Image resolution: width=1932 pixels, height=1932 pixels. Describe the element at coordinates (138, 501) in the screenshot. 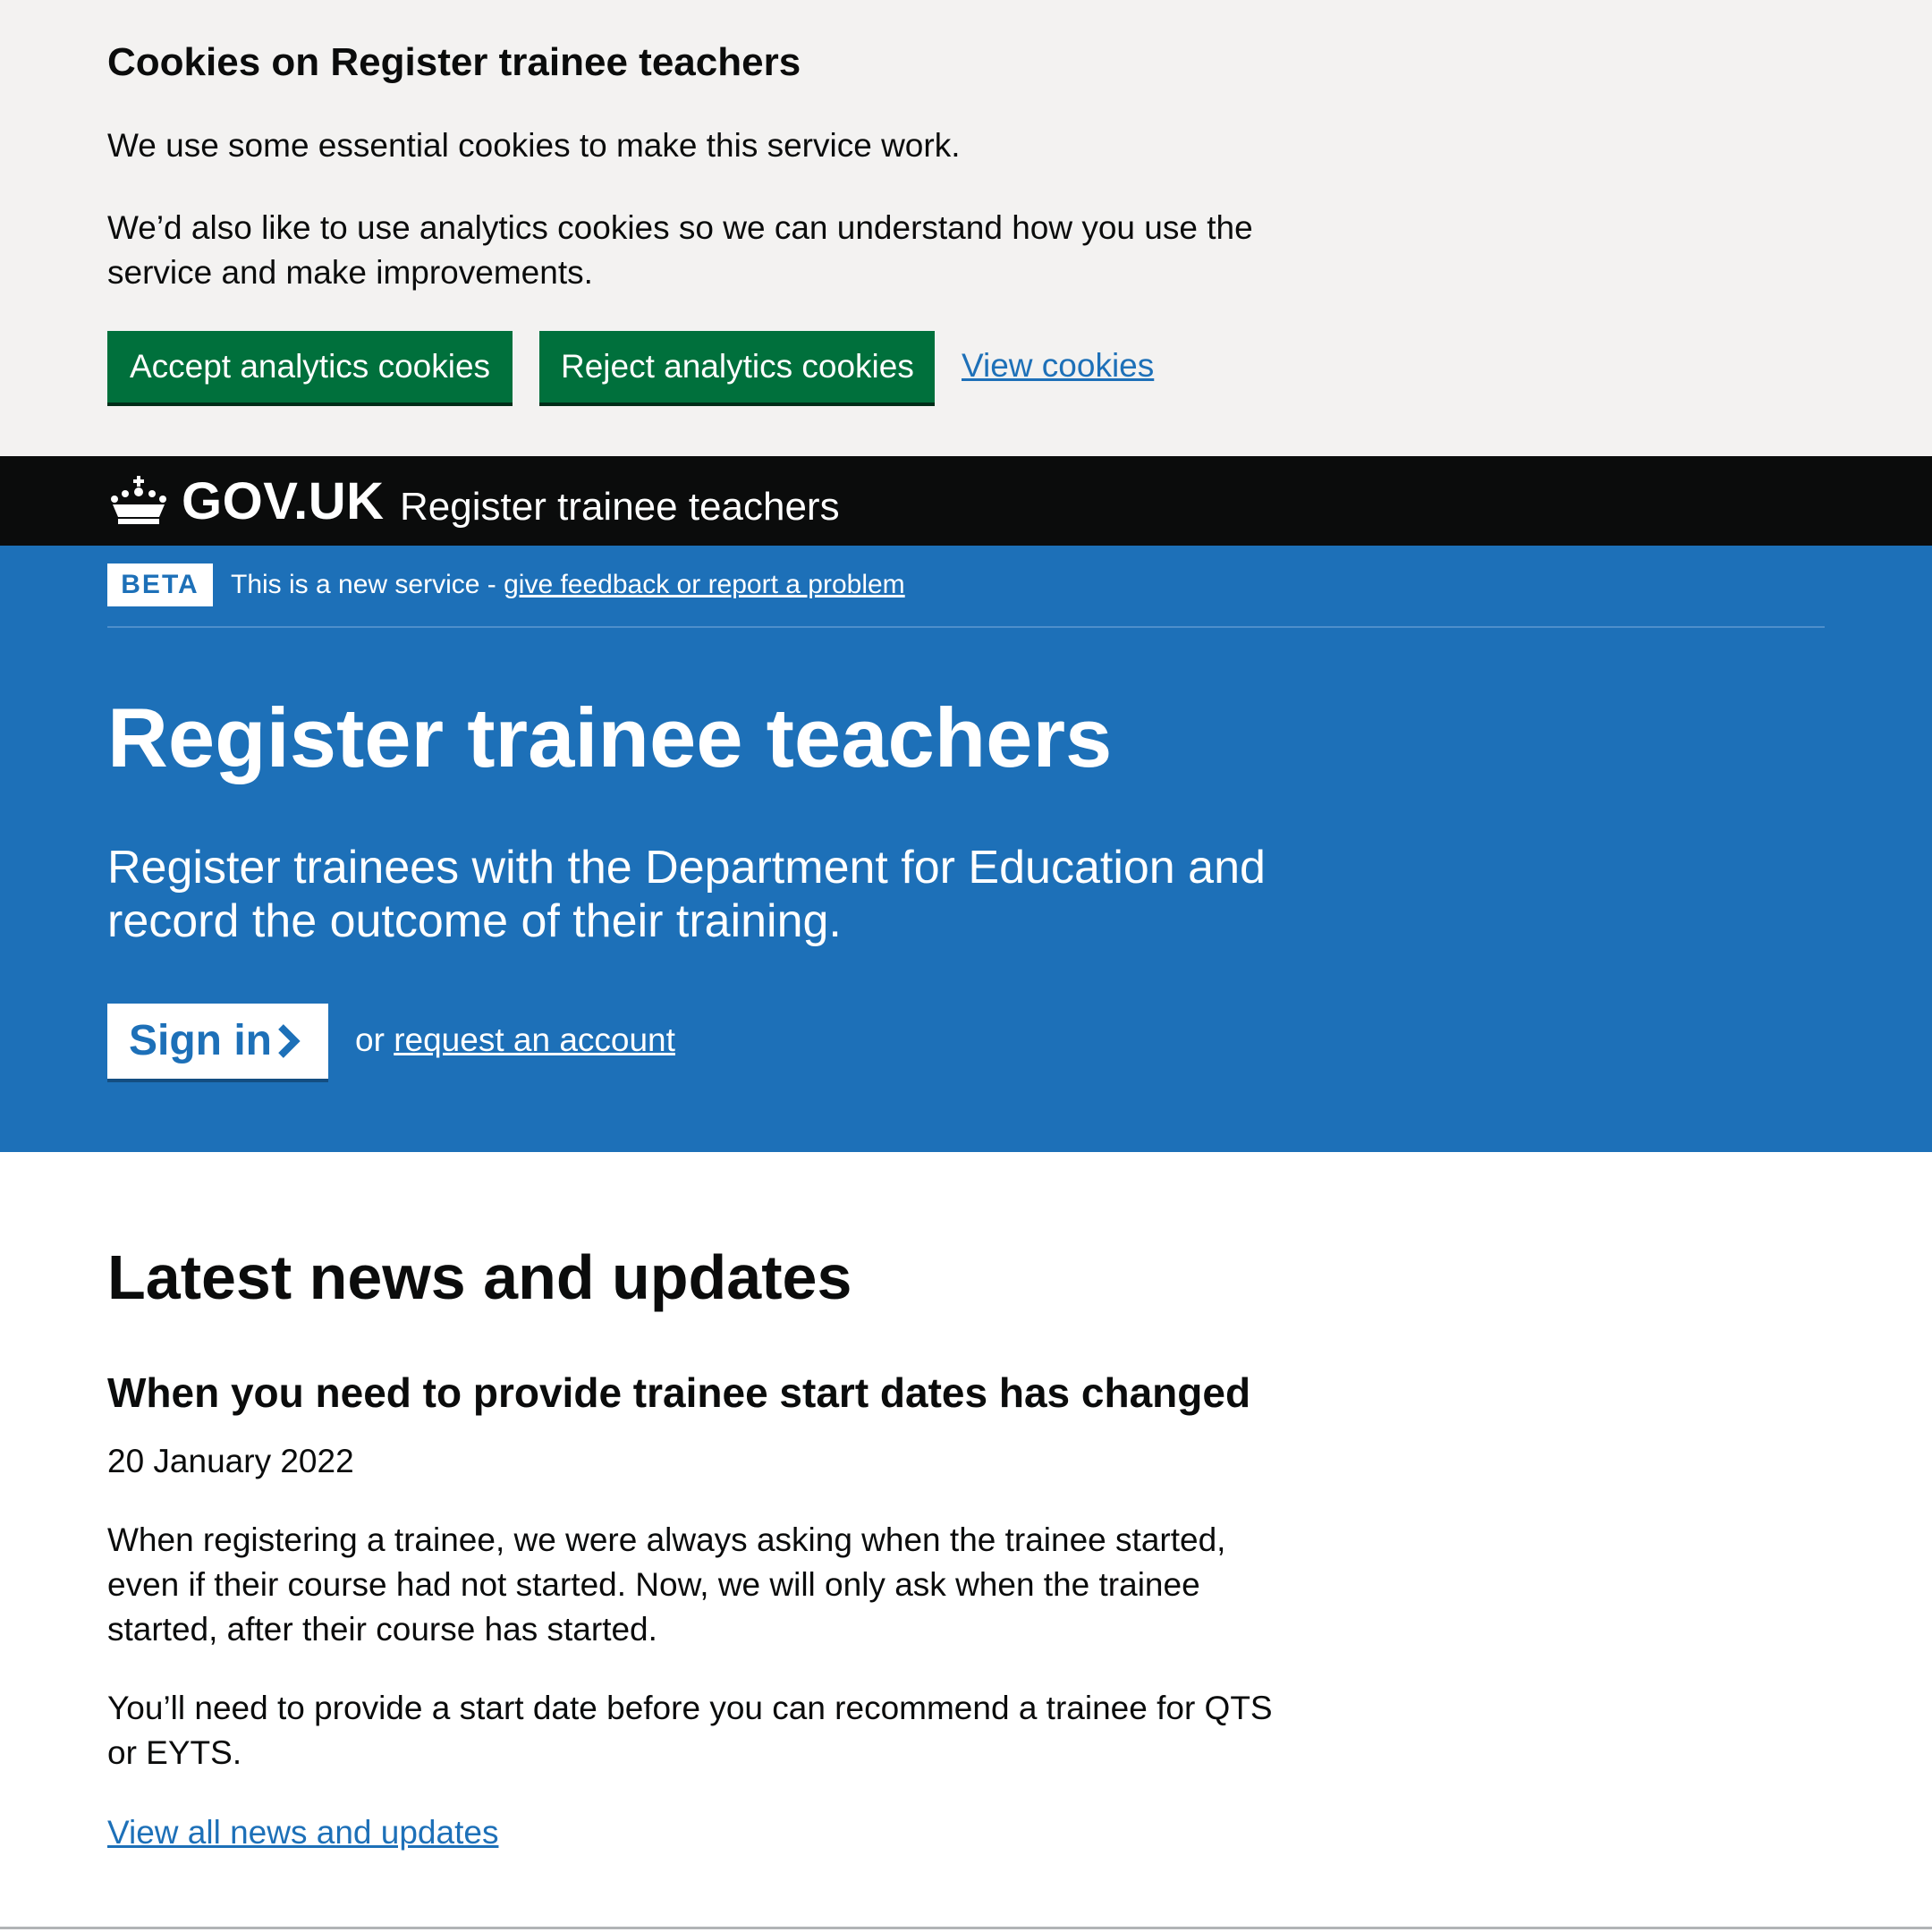

I see `crown-icon` at that location.